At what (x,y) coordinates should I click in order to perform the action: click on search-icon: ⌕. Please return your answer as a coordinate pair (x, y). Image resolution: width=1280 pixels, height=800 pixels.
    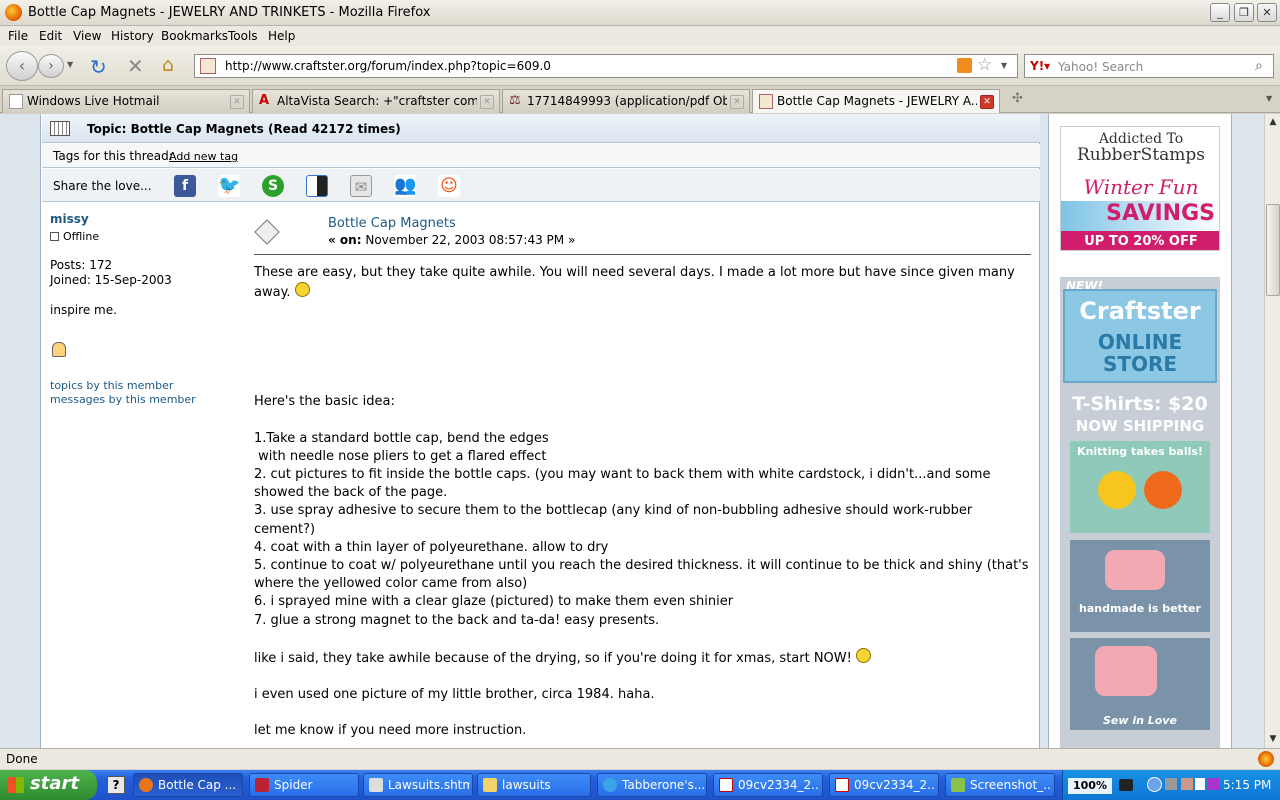
    Looking at the image, I should click on (1259, 66).